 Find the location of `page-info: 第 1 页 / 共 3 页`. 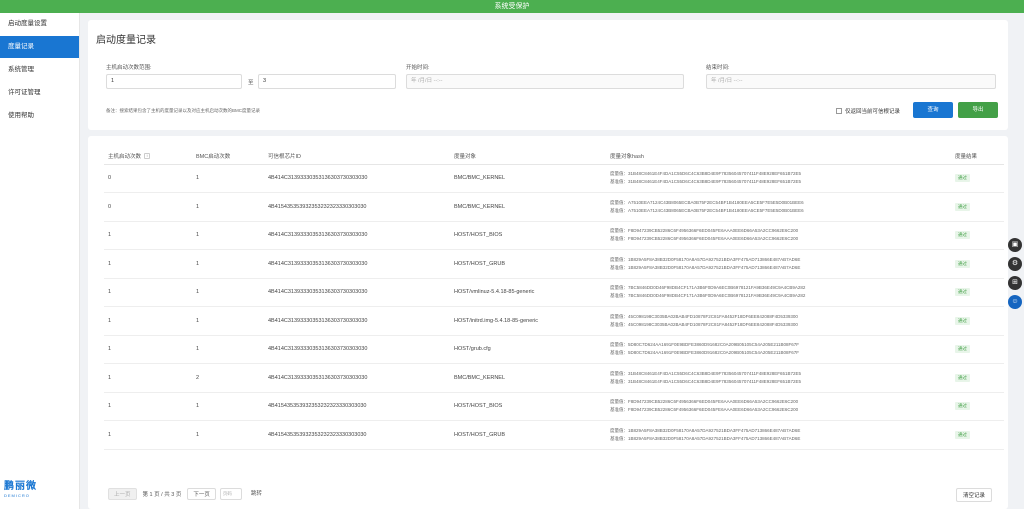

page-info: 第 1 页 / 共 3 页 is located at coordinates (162, 495).